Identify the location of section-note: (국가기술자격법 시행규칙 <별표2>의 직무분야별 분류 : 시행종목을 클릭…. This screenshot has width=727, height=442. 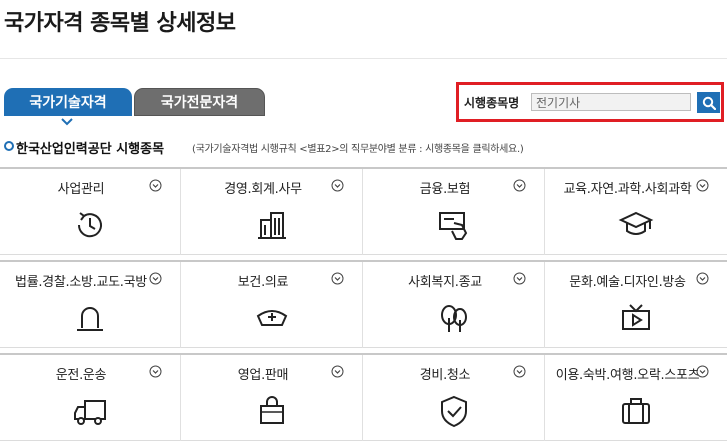
(358, 149).